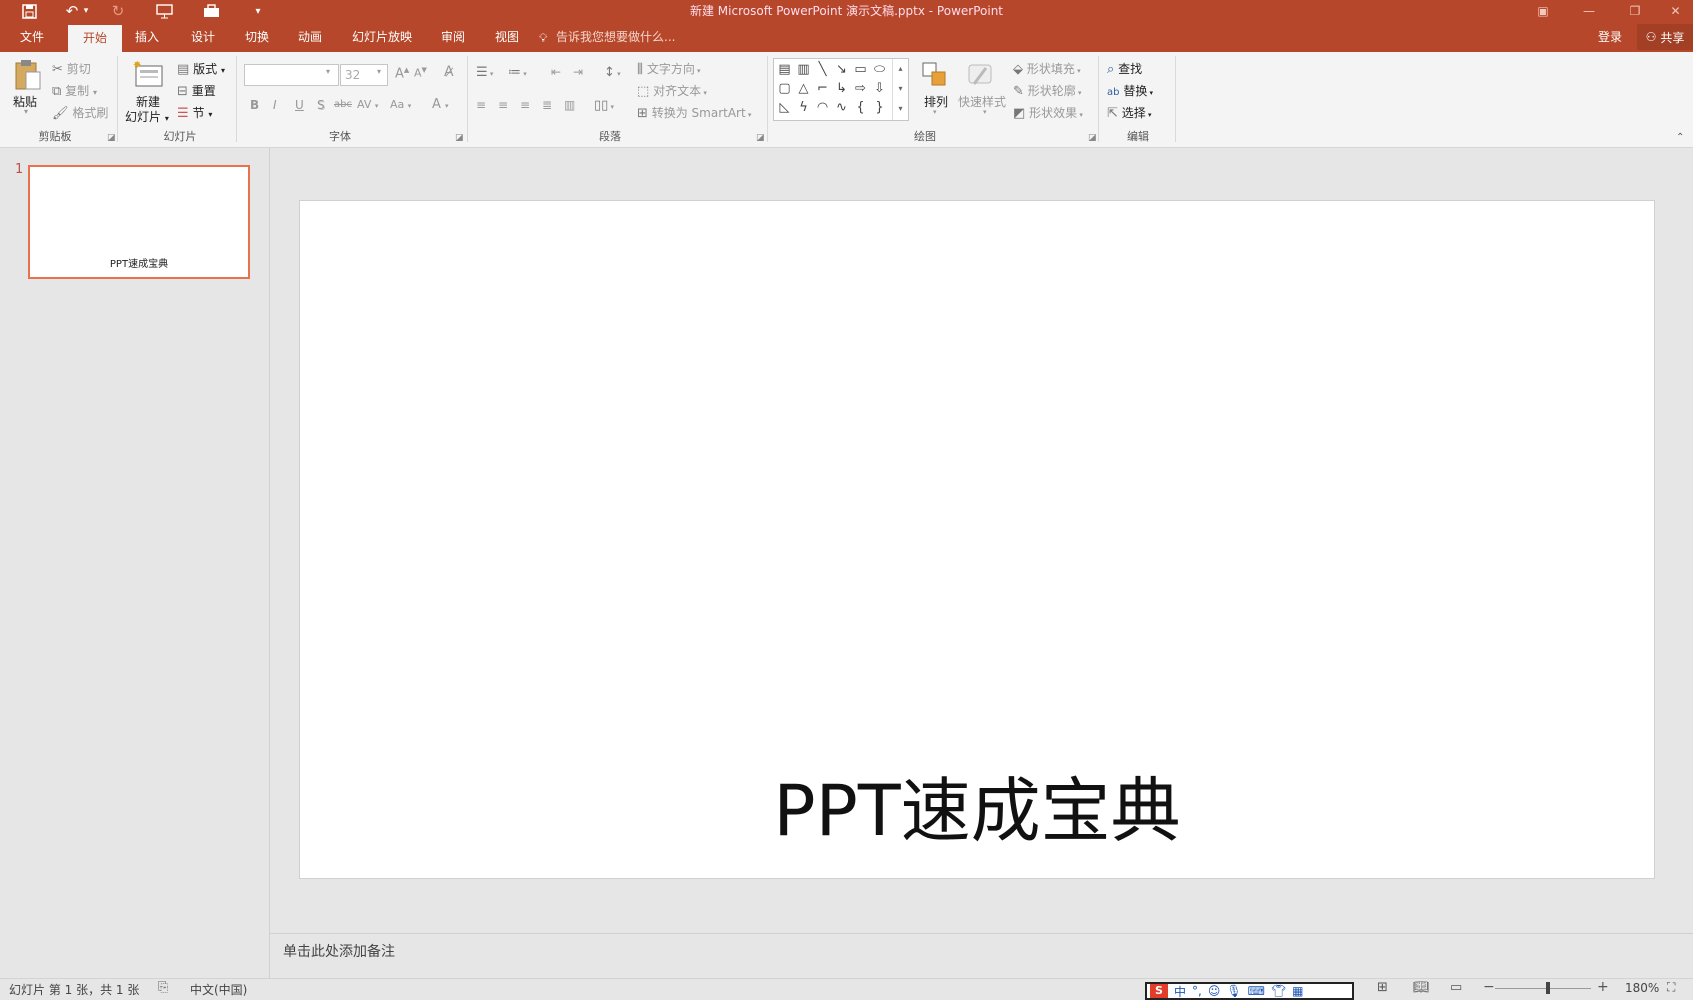  Describe the element at coordinates (981, 76) in the screenshot. I see `quick-styles-icon` at that location.